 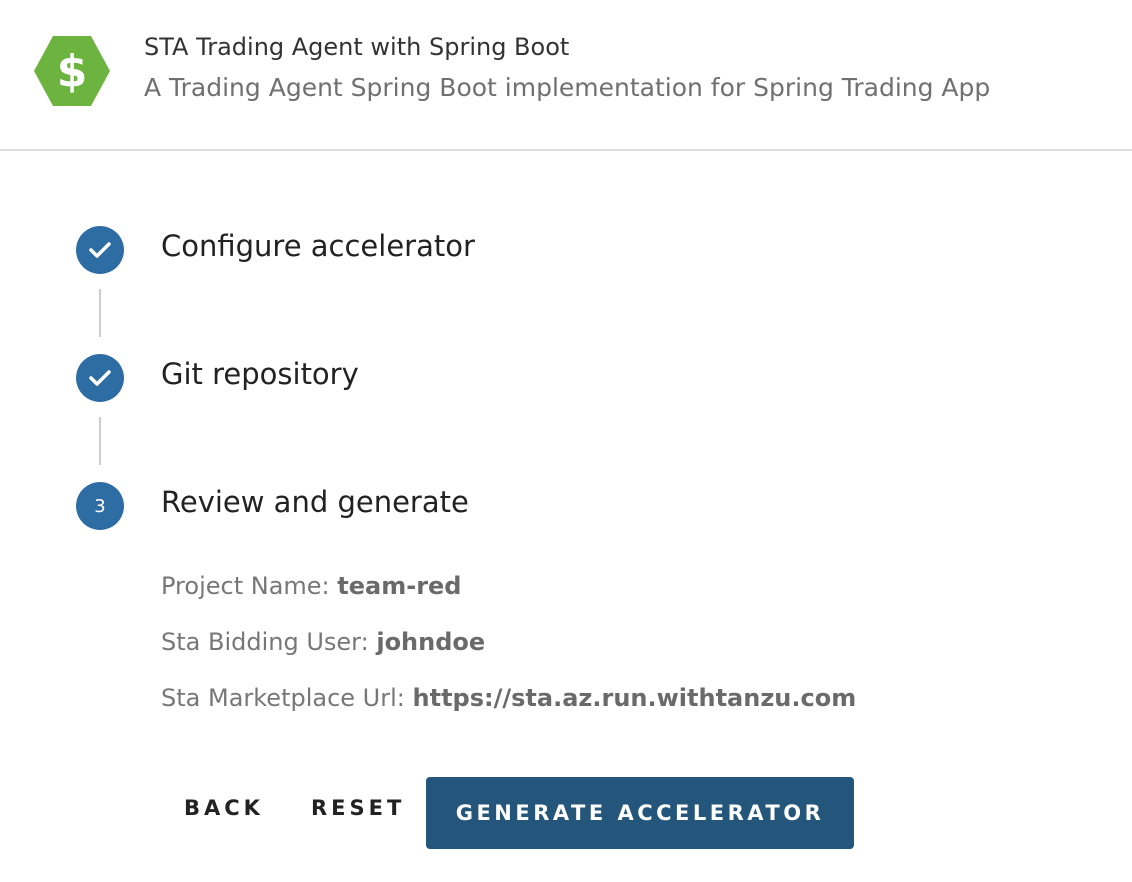 I want to click on review-label: Sta Bidding User:, so click(x=265, y=642).